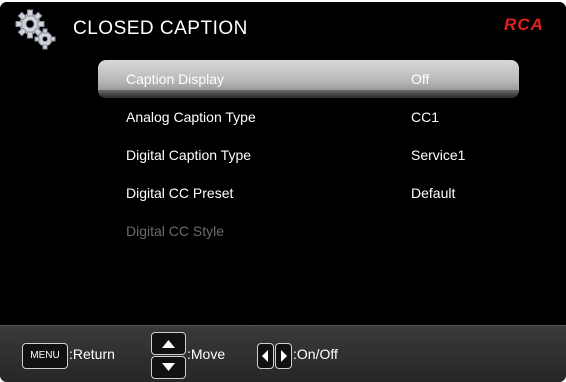  Describe the element at coordinates (310, 79) in the screenshot. I see `menu-item-caption-display: Caption Display Off` at that location.